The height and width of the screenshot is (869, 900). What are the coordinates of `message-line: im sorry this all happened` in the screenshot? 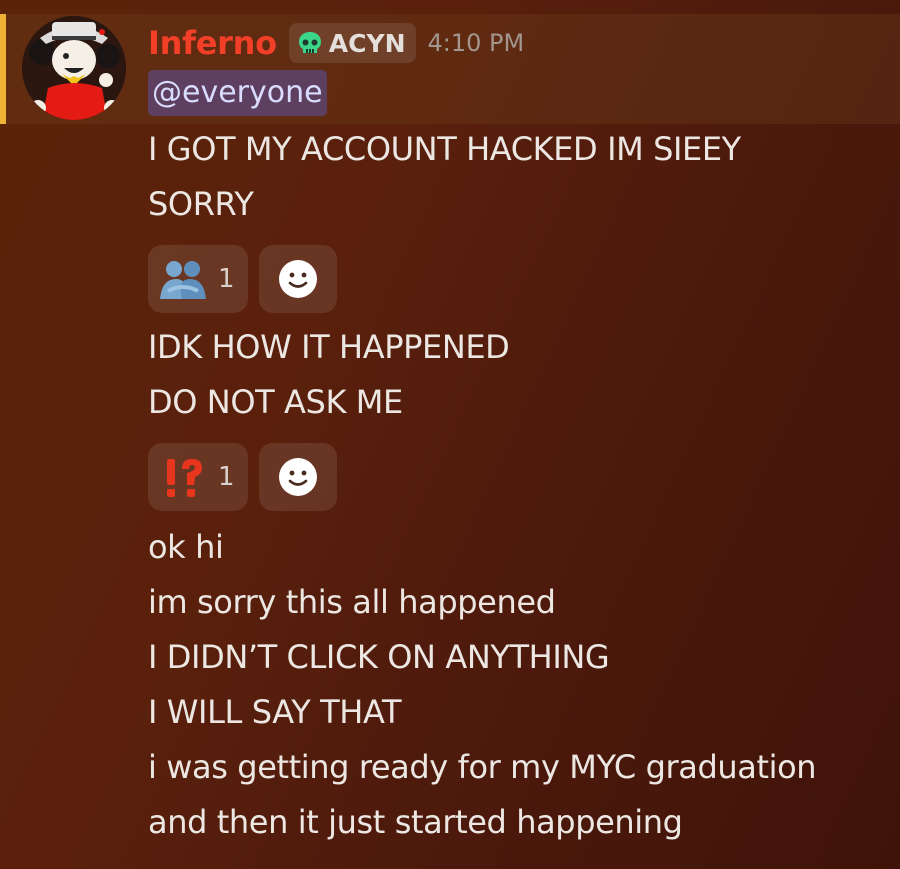 It's located at (352, 602).